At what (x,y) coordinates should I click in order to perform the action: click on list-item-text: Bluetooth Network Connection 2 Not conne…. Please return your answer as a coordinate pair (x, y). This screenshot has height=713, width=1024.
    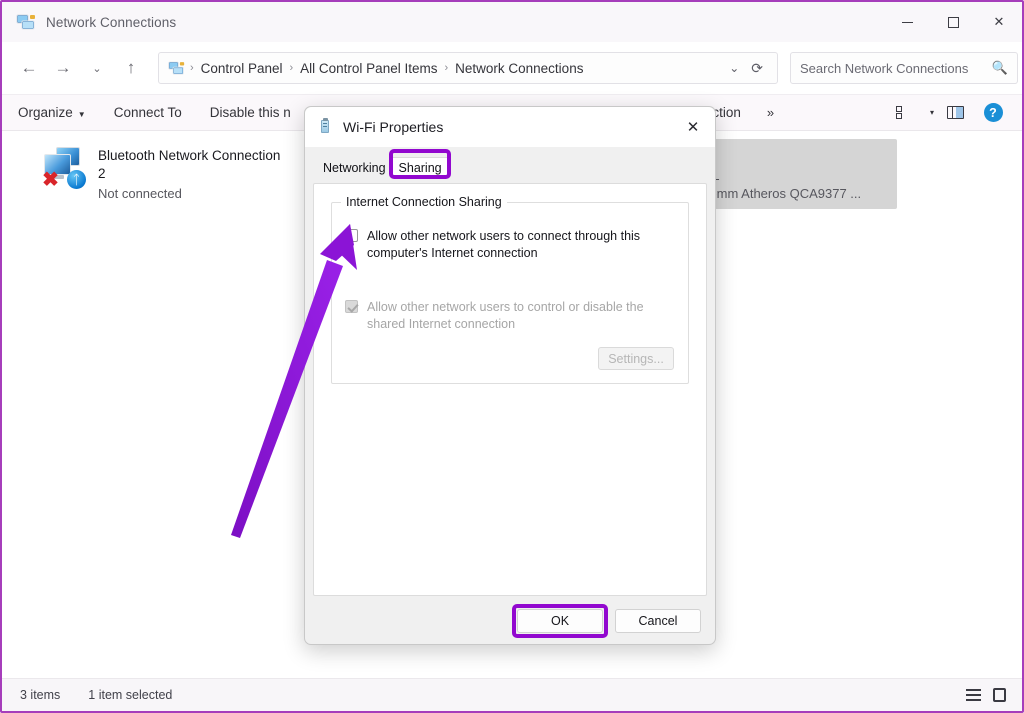
    Looking at the image, I should click on (191, 174).